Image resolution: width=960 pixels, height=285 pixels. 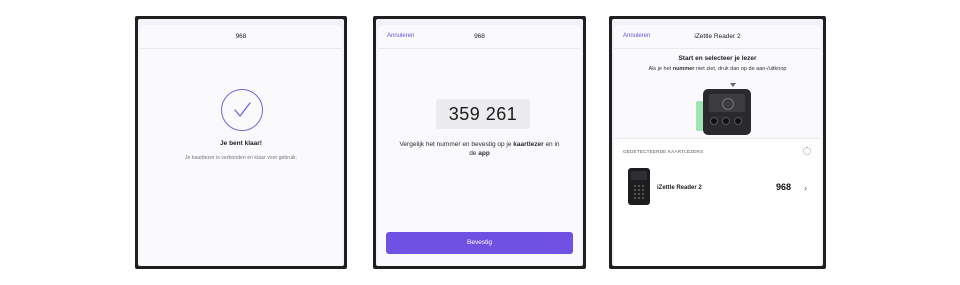 I want to click on chevron-right-icon: ›, so click(x=805, y=188).